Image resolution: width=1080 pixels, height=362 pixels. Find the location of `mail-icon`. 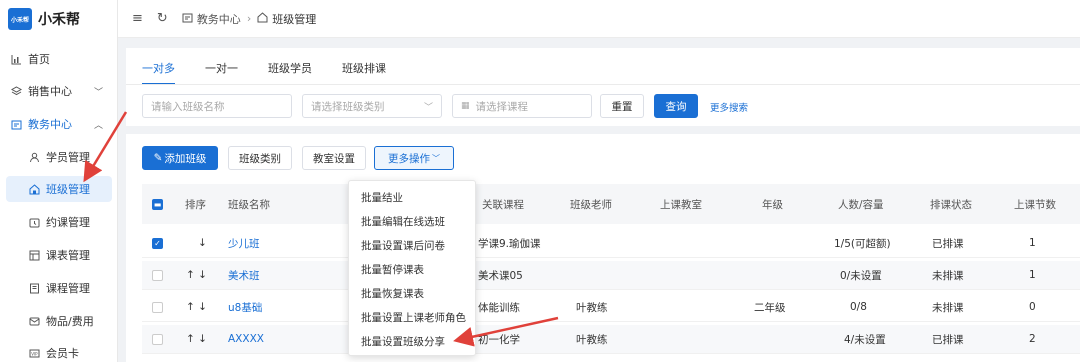

mail-icon is located at coordinates (34, 321).